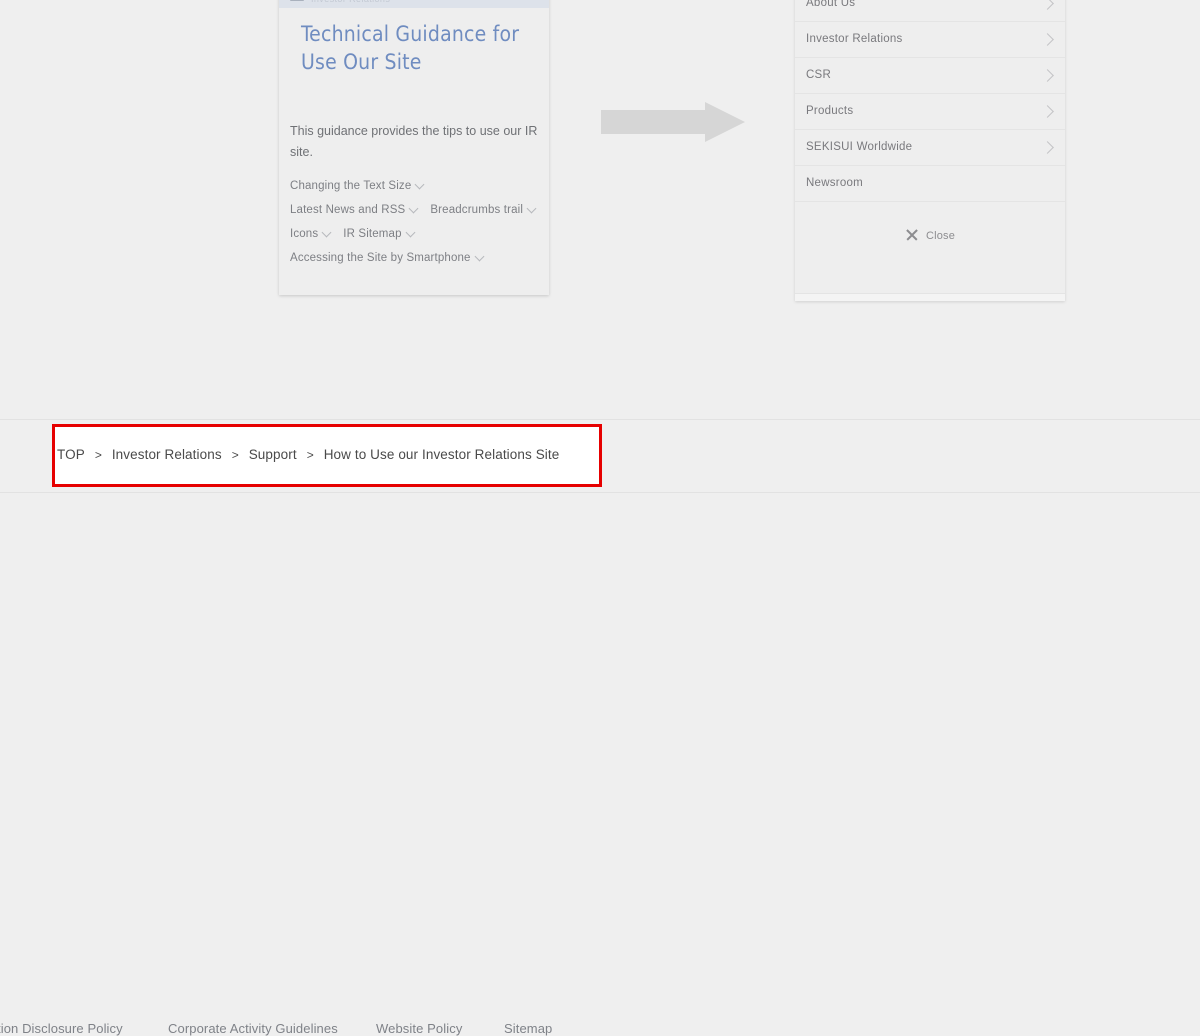  Describe the element at coordinates (673, 122) in the screenshot. I see `arrow-right-icon` at that location.